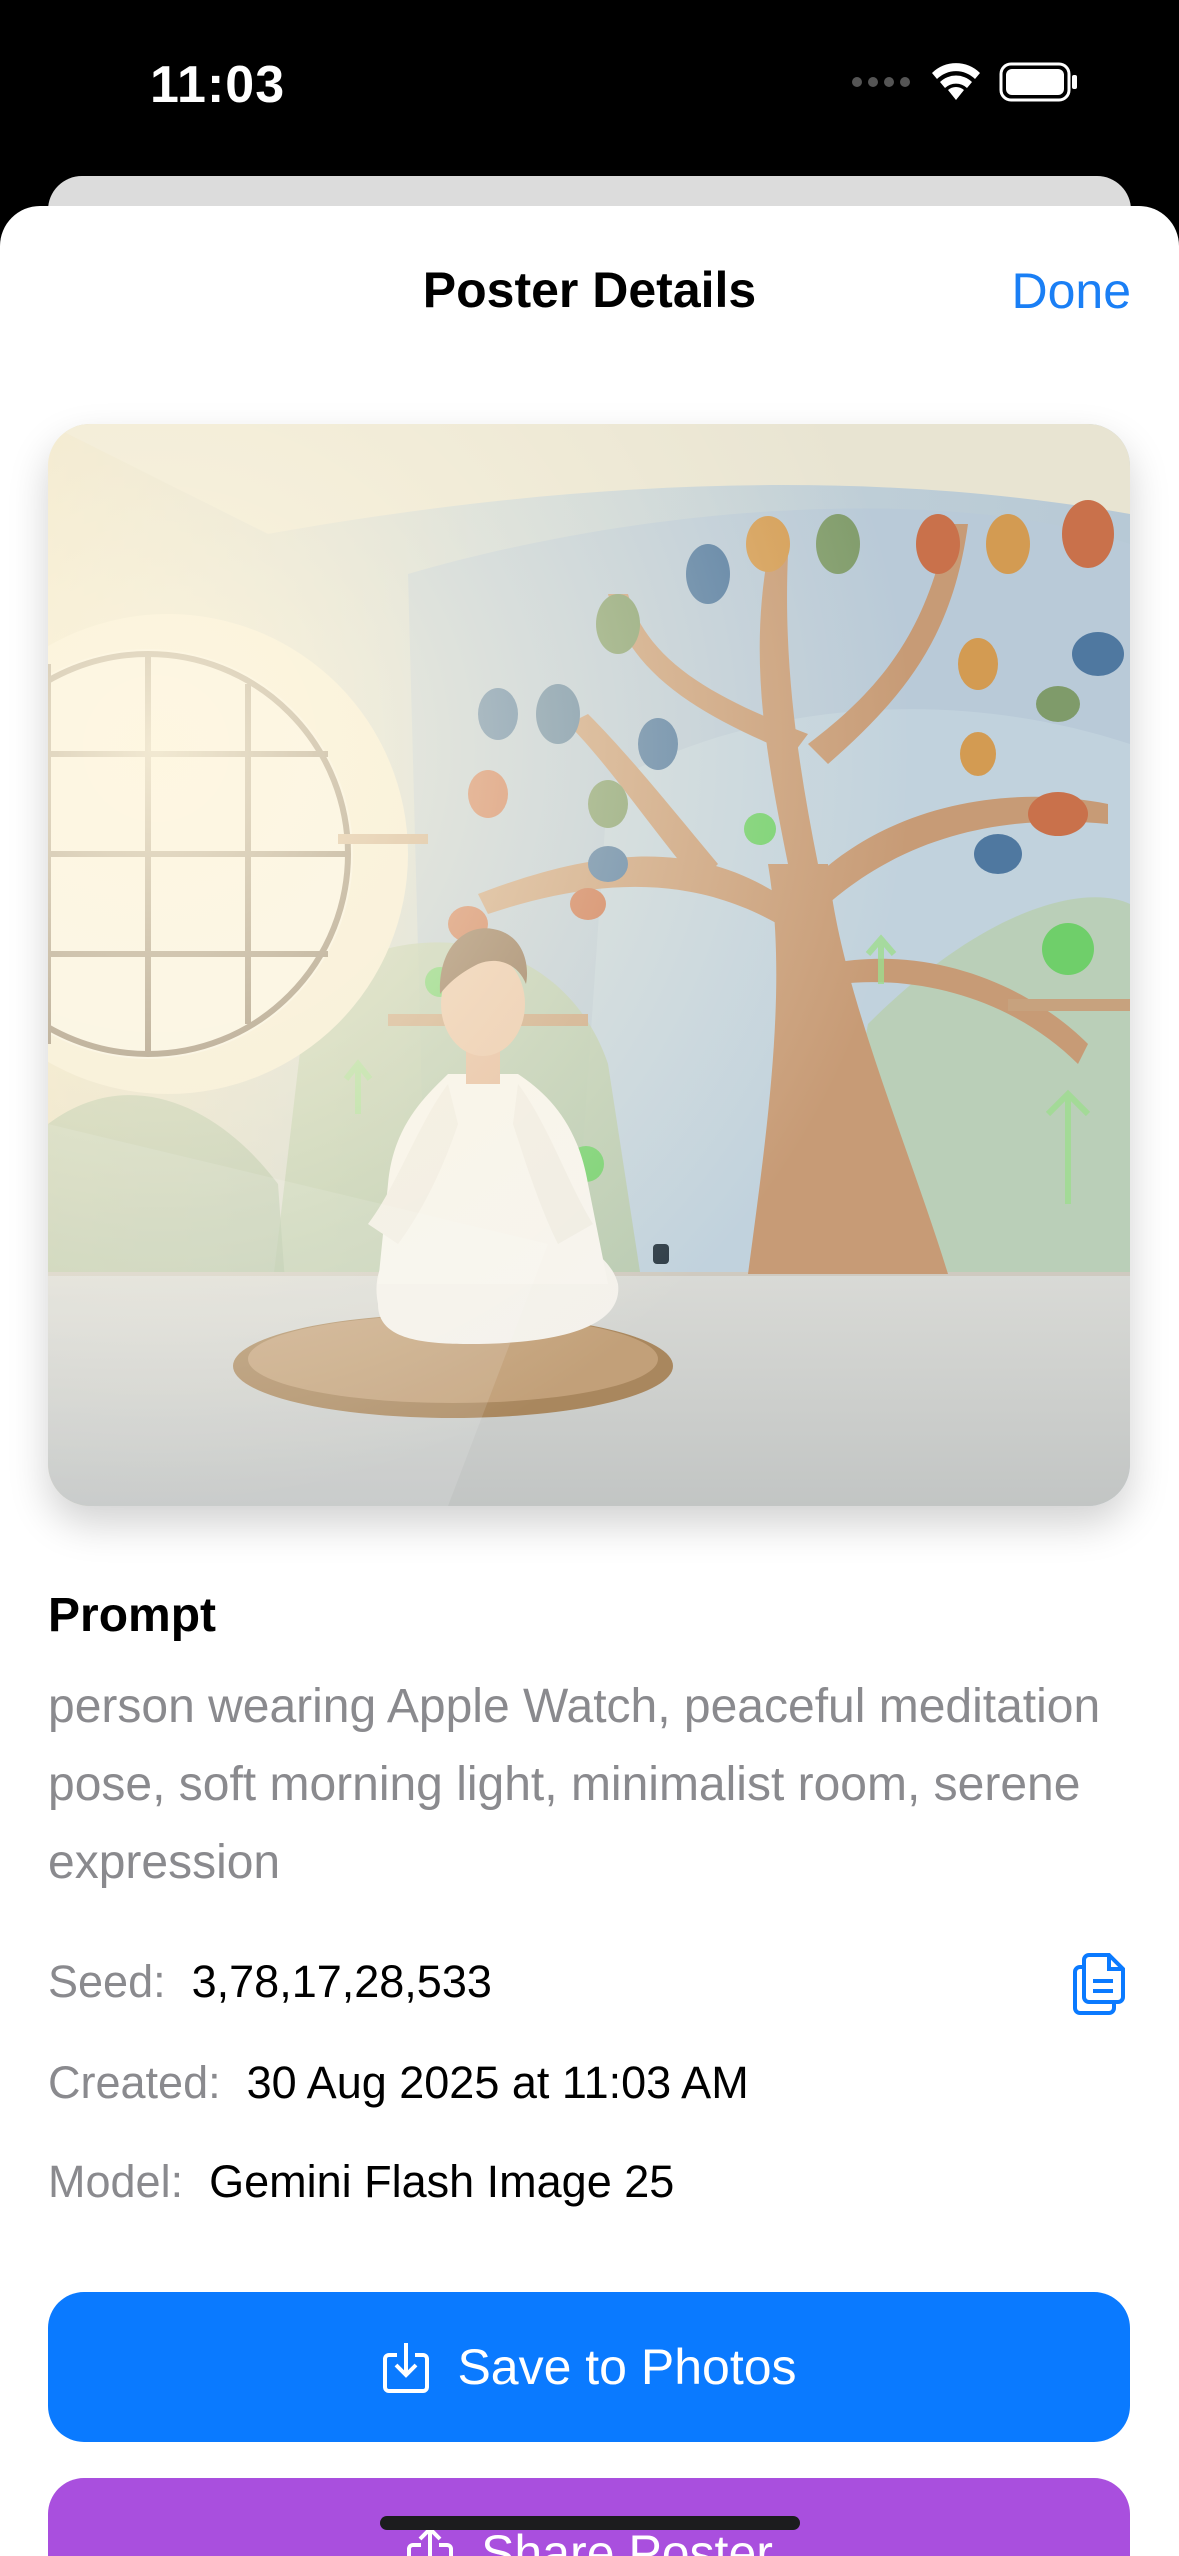  I want to click on seed-value: 3,78,17,28,533, so click(341, 1981).